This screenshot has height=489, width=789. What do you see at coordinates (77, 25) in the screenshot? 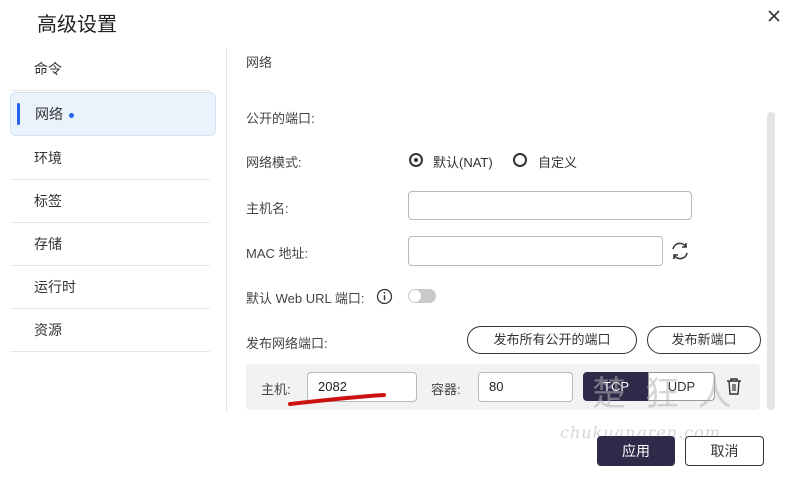
I see `dialog-title: 高级设置` at bounding box center [77, 25].